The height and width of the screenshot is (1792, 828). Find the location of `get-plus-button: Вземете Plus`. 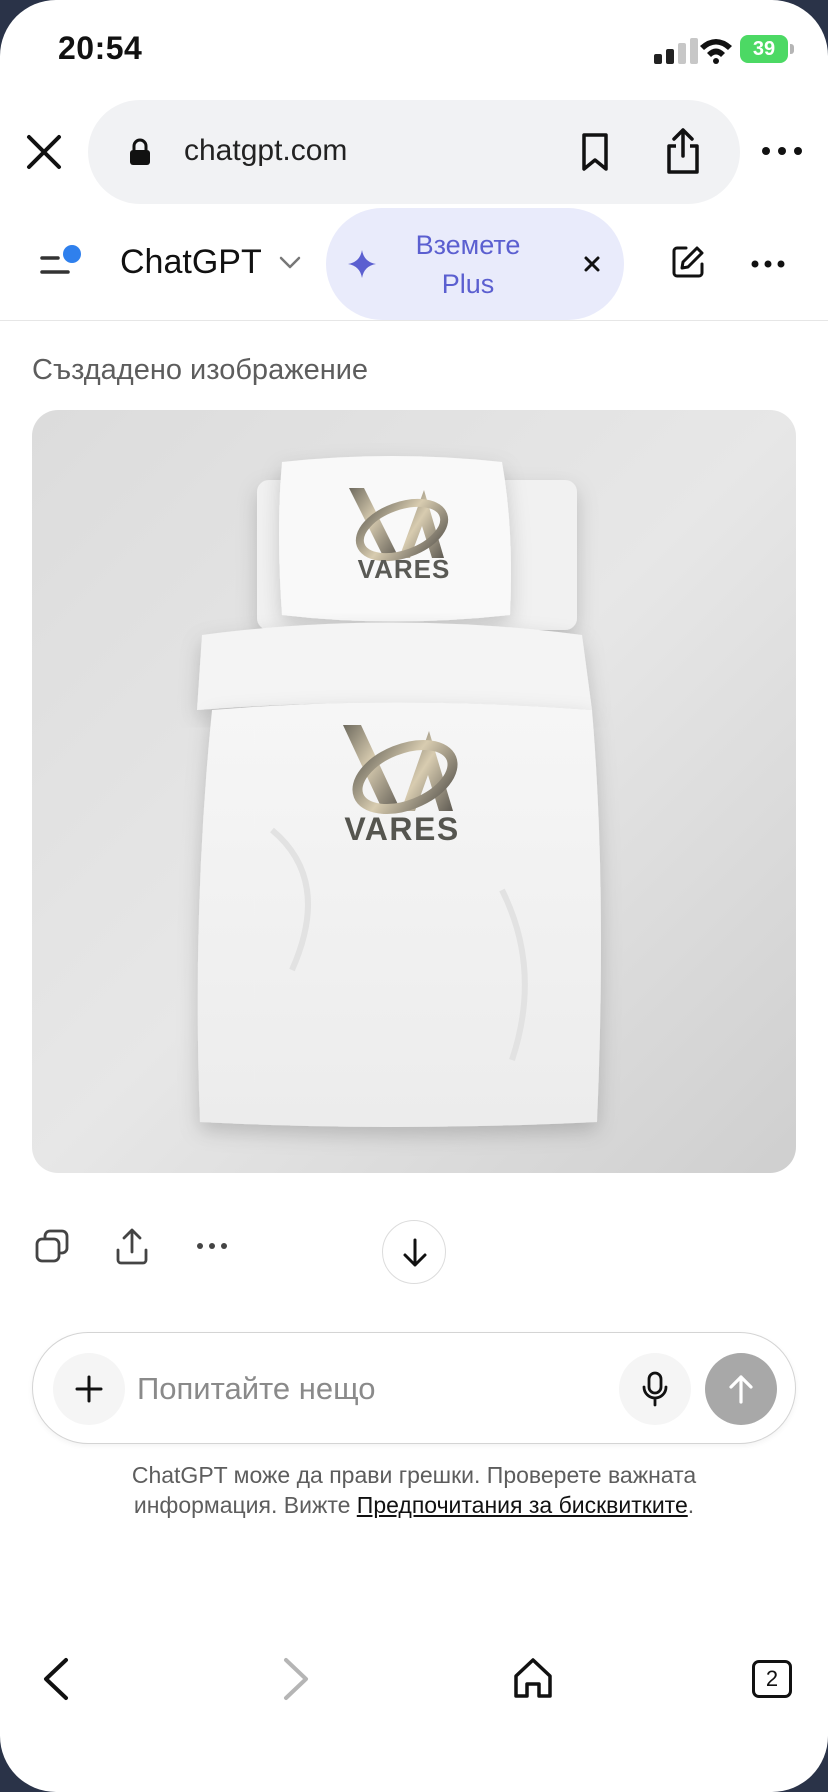

get-plus-button: Вземете Plus is located at coordinates (475, 264).